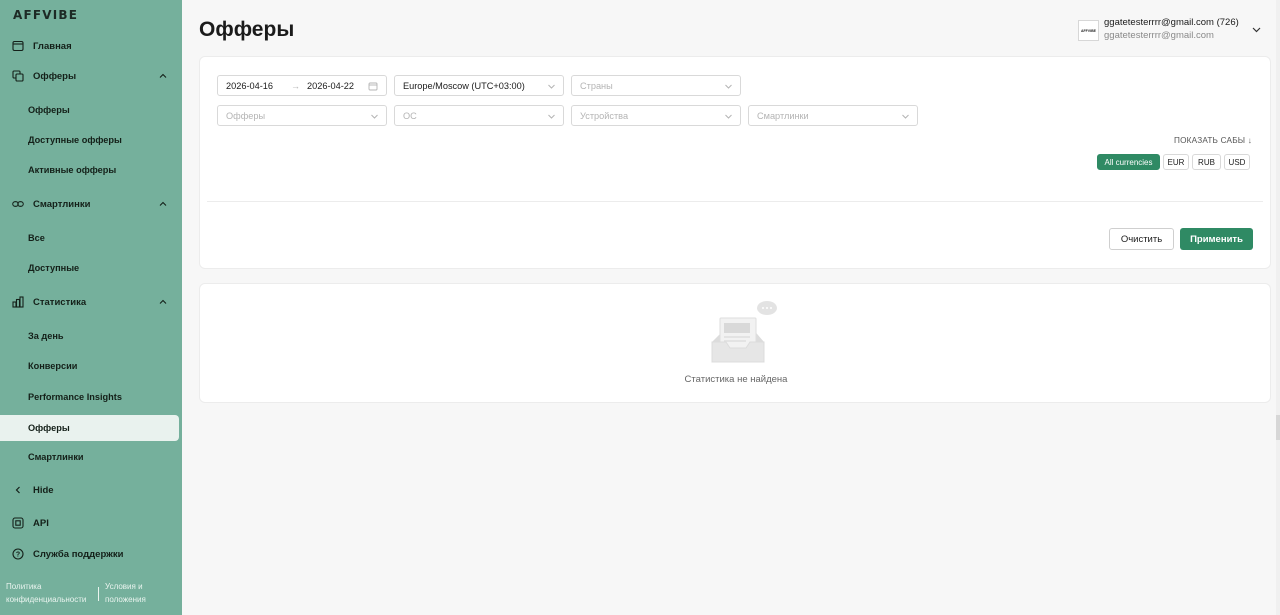 The image size is (1280, 615). What do you see at coordinates (833, 115) in the screenshot?
I see `smartlinks-select: Смартлинки` at bounding box center [833, 115].